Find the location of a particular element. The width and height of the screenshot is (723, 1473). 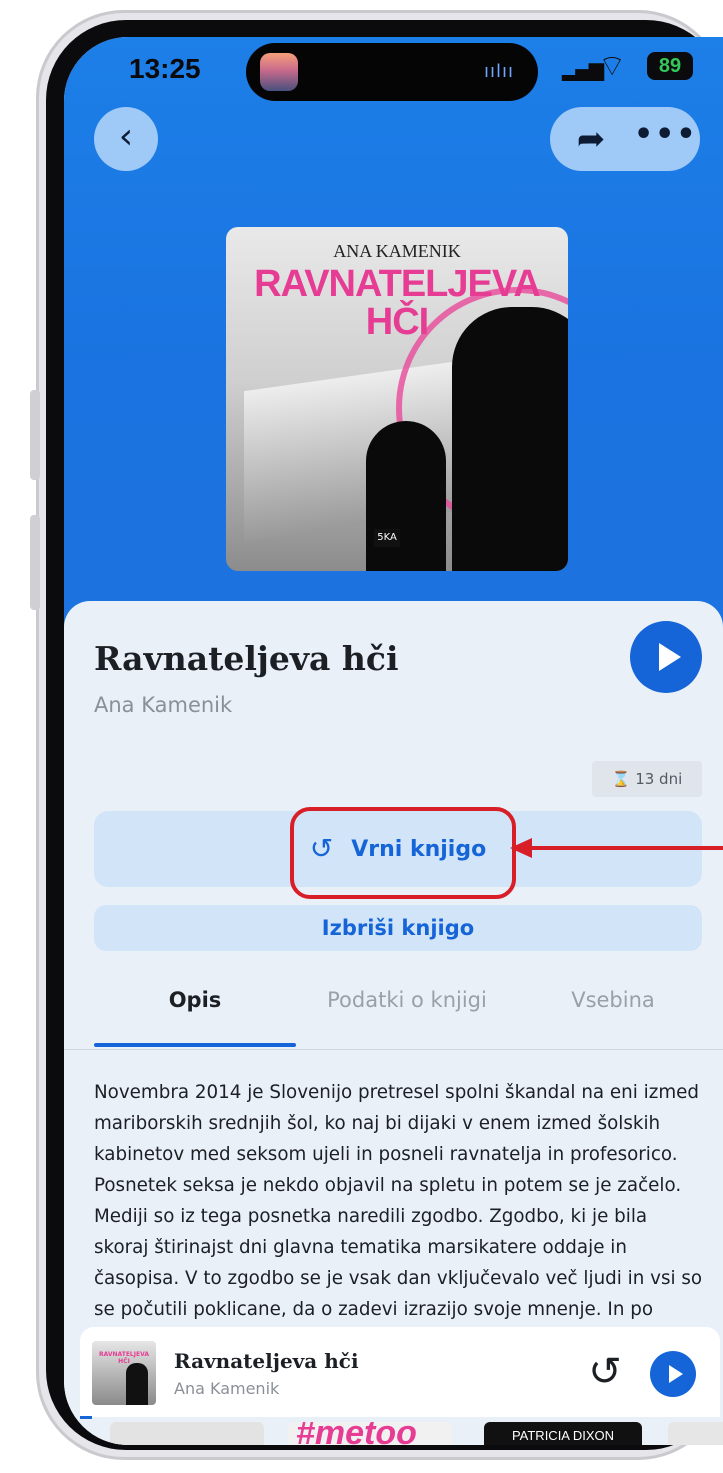

publisher-logo: 5KA is located at coordinates (387, 538).